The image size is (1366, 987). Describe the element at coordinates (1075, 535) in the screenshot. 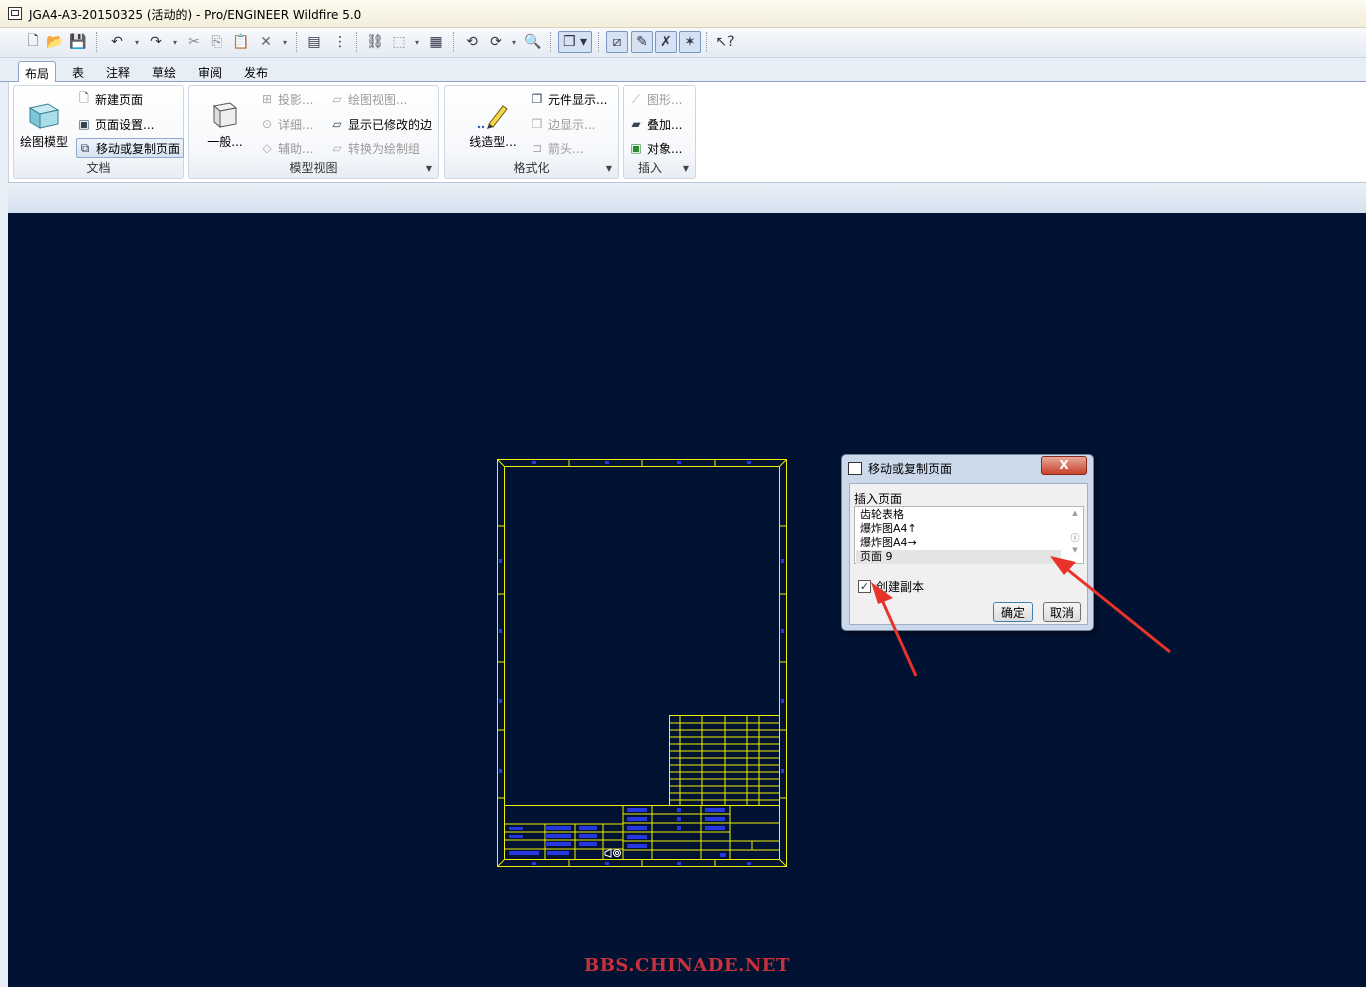

I see `sheet-list-scrollbar: ▲ ⓘ ▼` at that location.